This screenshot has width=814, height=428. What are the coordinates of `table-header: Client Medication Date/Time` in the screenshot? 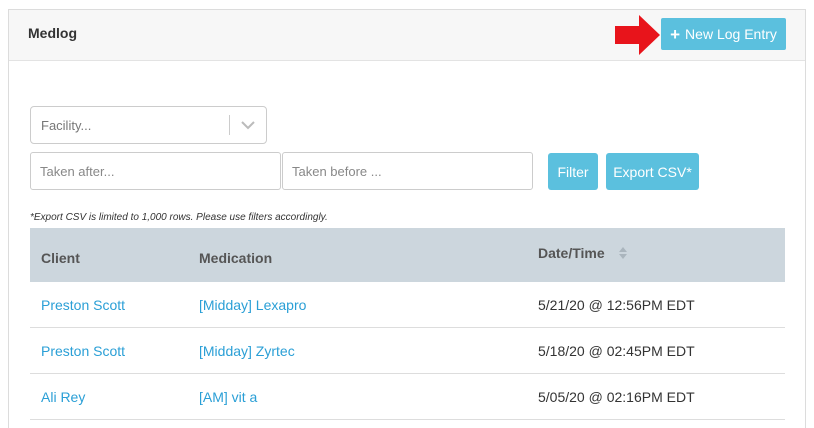 It's located at (407, 255).